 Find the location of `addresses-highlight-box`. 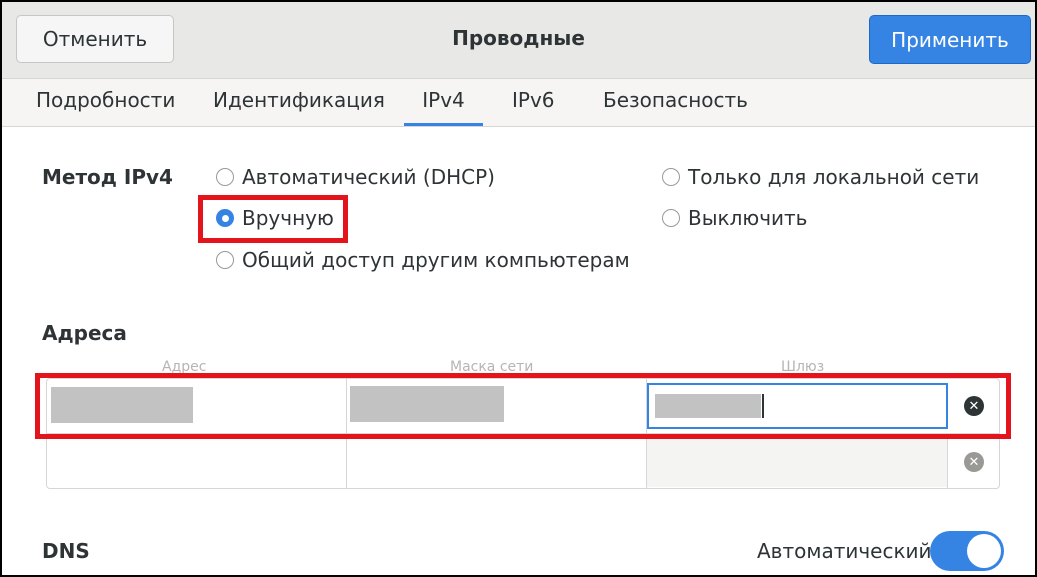

addresses-highlight-box is located at coordinates (523, 406).